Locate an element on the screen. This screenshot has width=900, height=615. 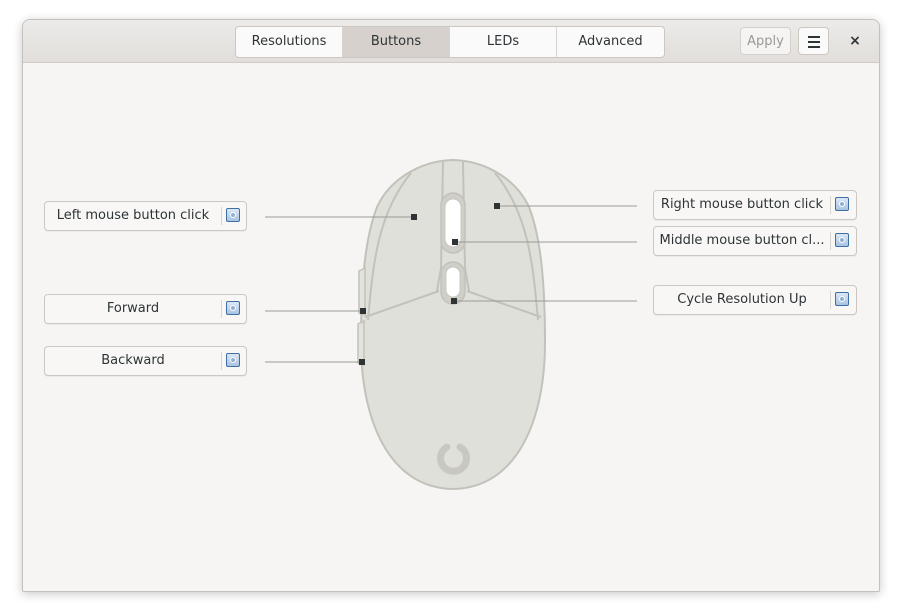
hamburger-menu-icon is located at coordinates (814, 37).